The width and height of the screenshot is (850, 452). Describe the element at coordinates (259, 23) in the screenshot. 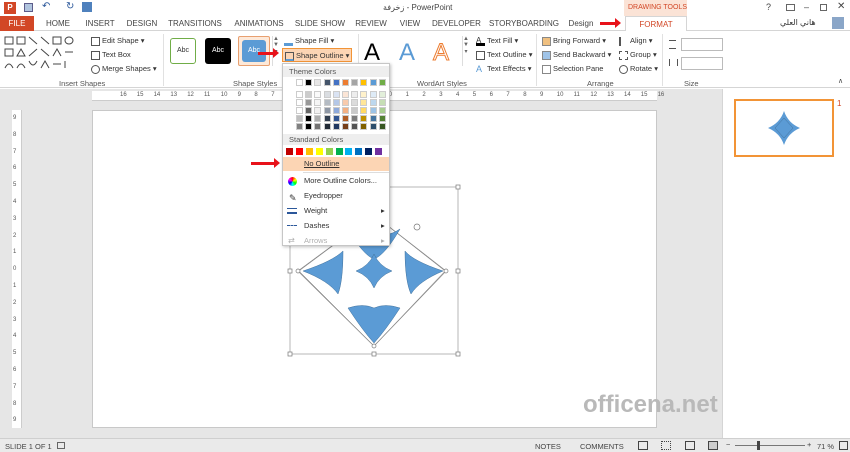

I see `tab-animations: ANIMATIONS` at that location.